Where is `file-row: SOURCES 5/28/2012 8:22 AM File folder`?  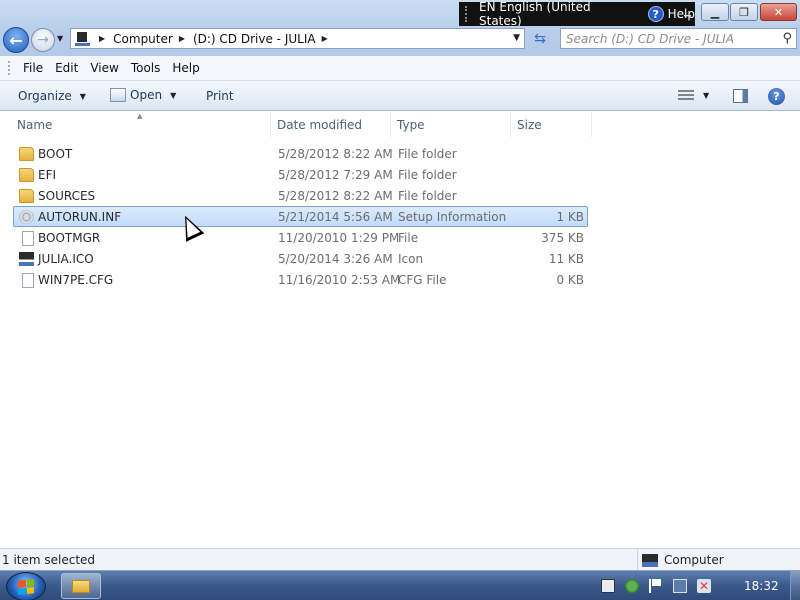 file-row: SOURCES 5/28/2012 8:22 AM File folder is located at coordinates (300, 195).